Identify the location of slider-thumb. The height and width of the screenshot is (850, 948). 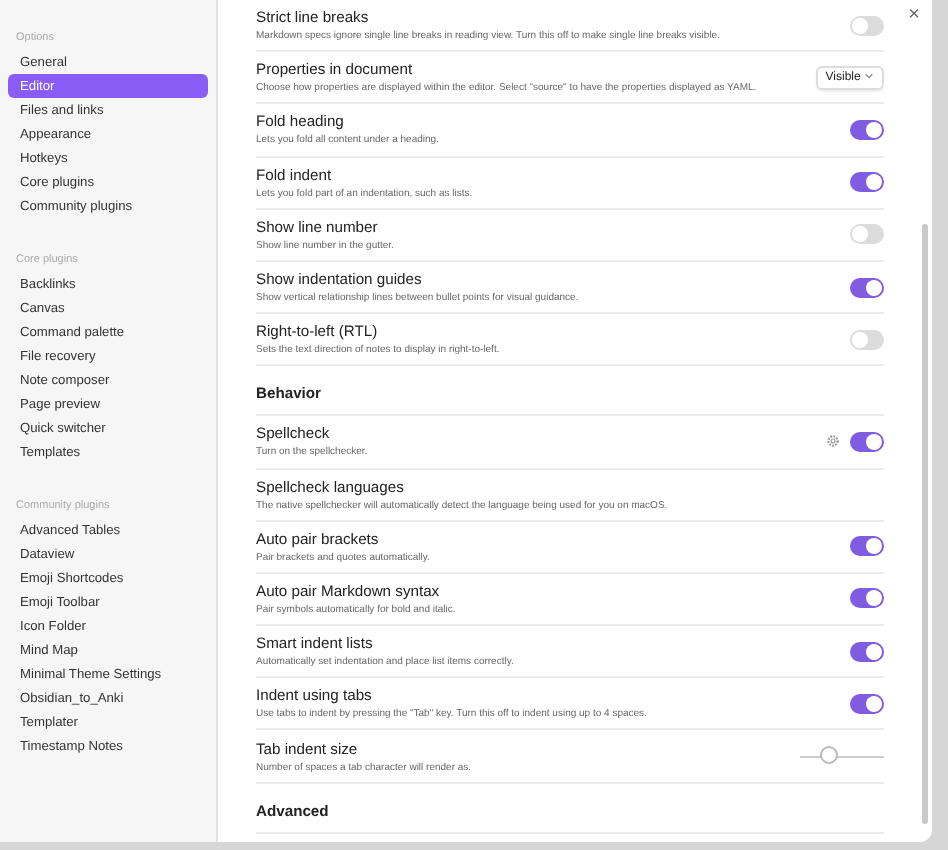
(828, 754).